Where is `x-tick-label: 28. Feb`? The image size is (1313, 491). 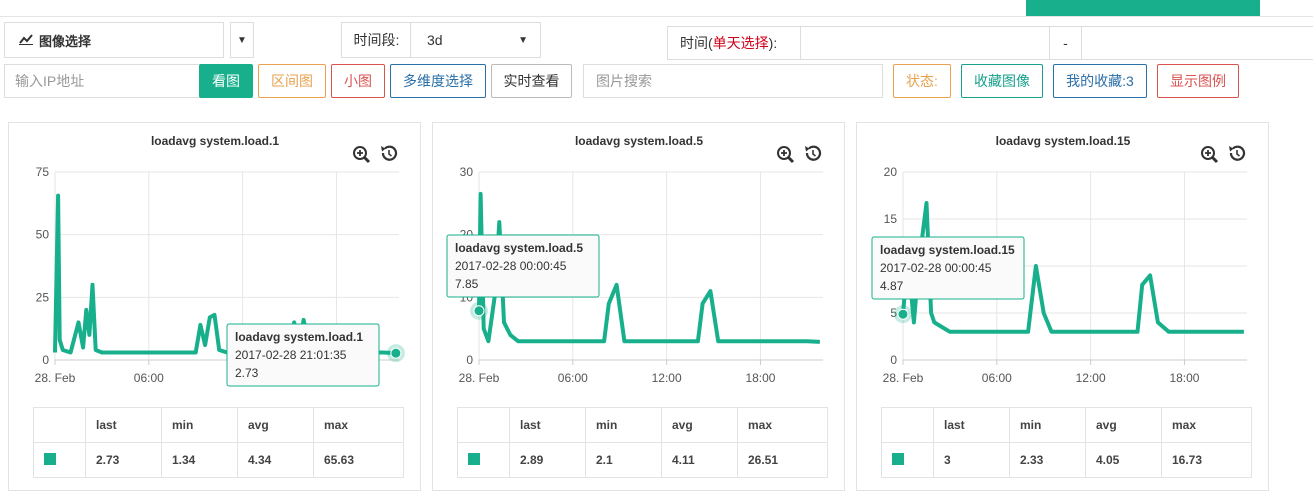 x-tick-label: 28. Feb is located at coordinates (479, 378).